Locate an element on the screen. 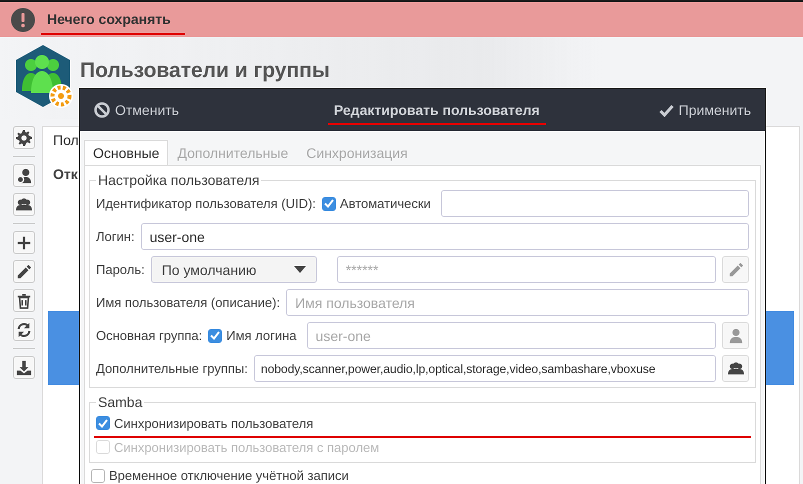  field-label: Идентификатор пользователя (UID): is located at coordinates (206, 203).